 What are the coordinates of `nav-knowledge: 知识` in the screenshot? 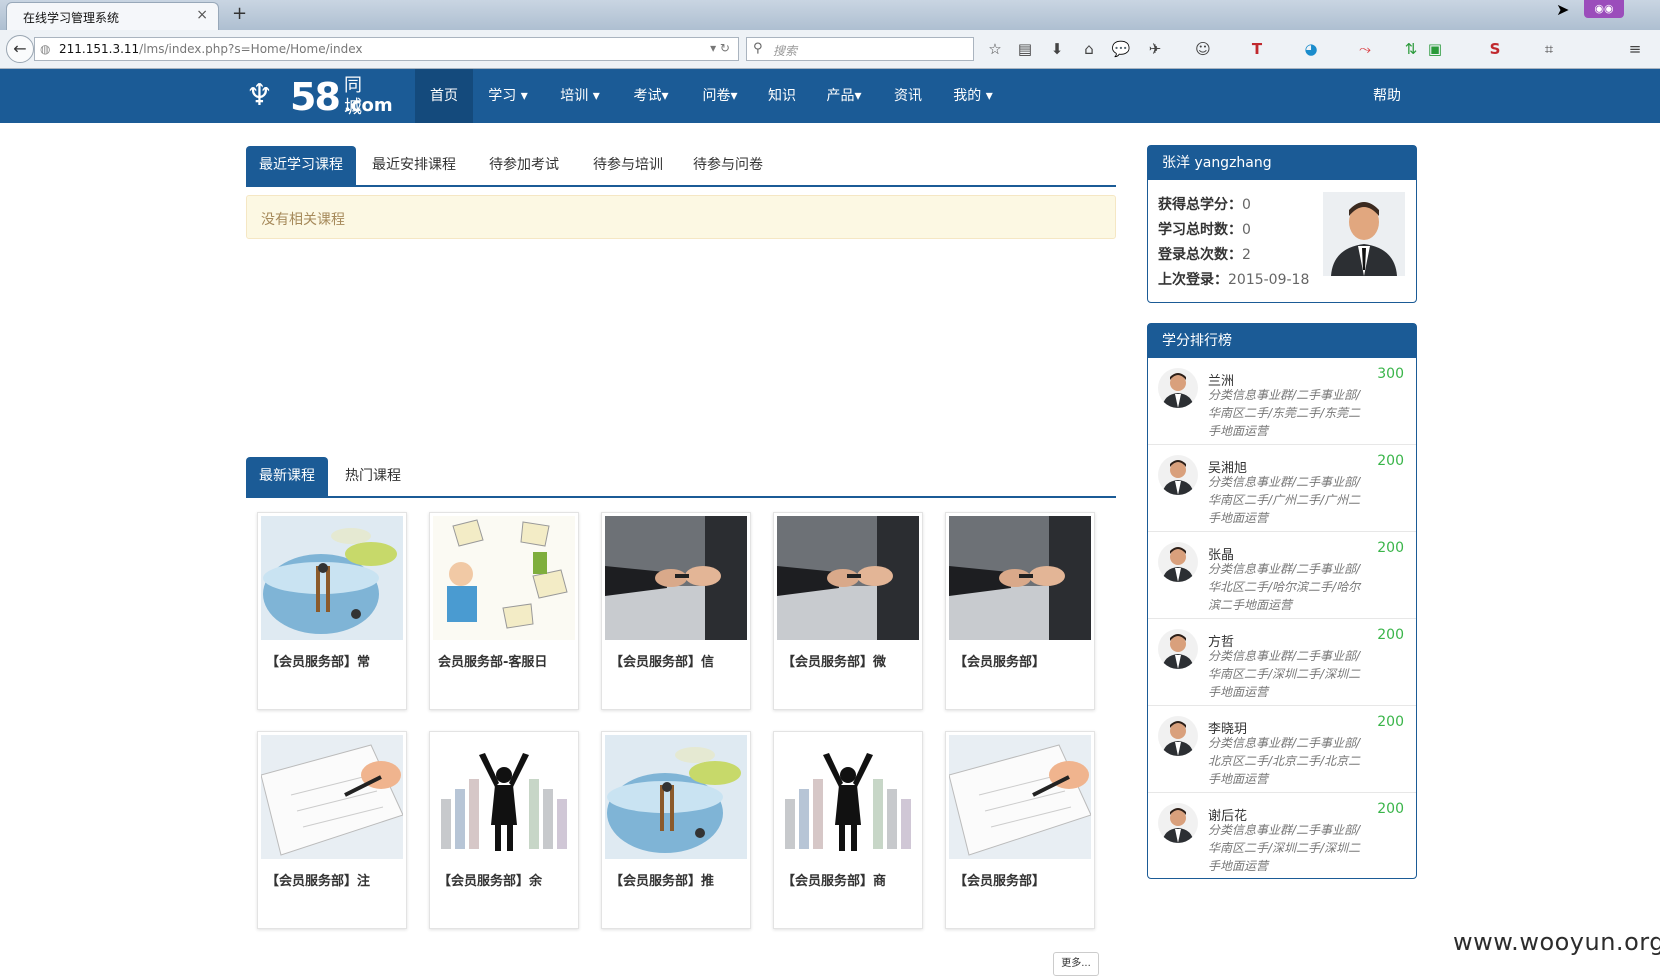 It's located at (782, 96).